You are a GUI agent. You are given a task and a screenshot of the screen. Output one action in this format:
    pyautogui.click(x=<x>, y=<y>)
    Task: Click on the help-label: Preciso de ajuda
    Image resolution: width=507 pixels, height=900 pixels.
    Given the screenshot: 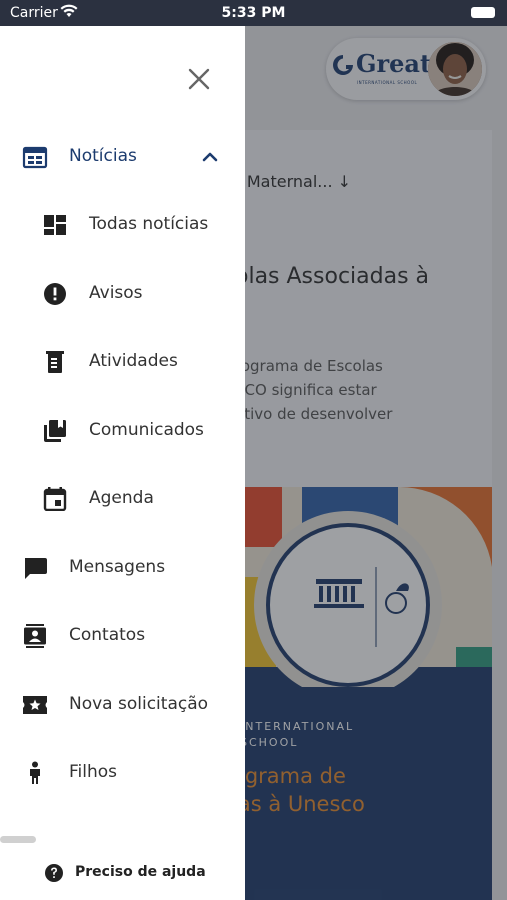 What is the action you would take?
    pyautogui.click(x=140, y=872)
    